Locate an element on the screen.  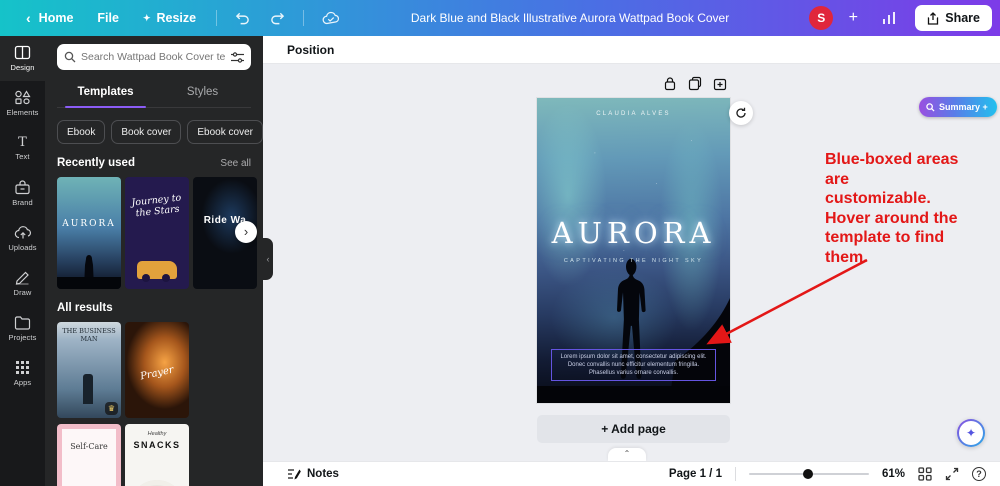
search-input is located at coordinates (153, 57).